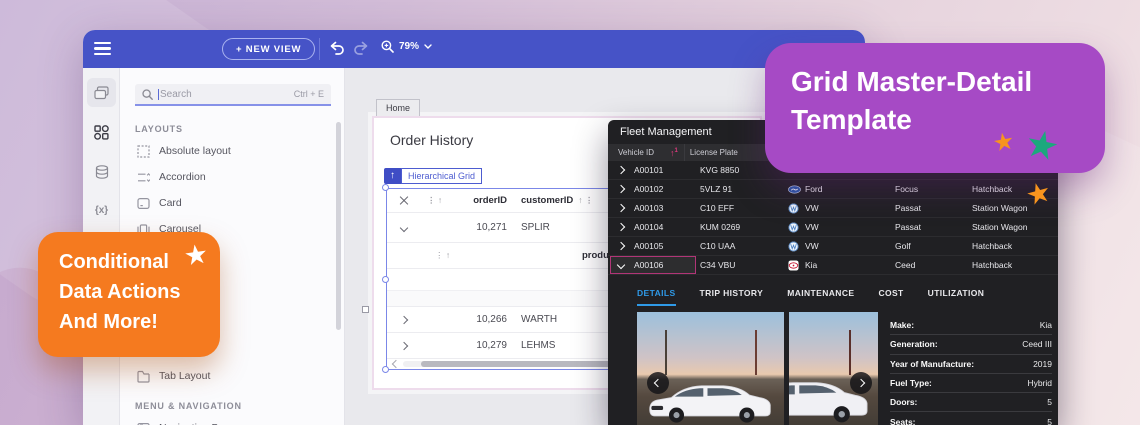  What do you see at coordinates (585, 200) in the screenshot?
I see `column-sort-menu-icons: ↑ ⋮` at bounding box center [585, 200].